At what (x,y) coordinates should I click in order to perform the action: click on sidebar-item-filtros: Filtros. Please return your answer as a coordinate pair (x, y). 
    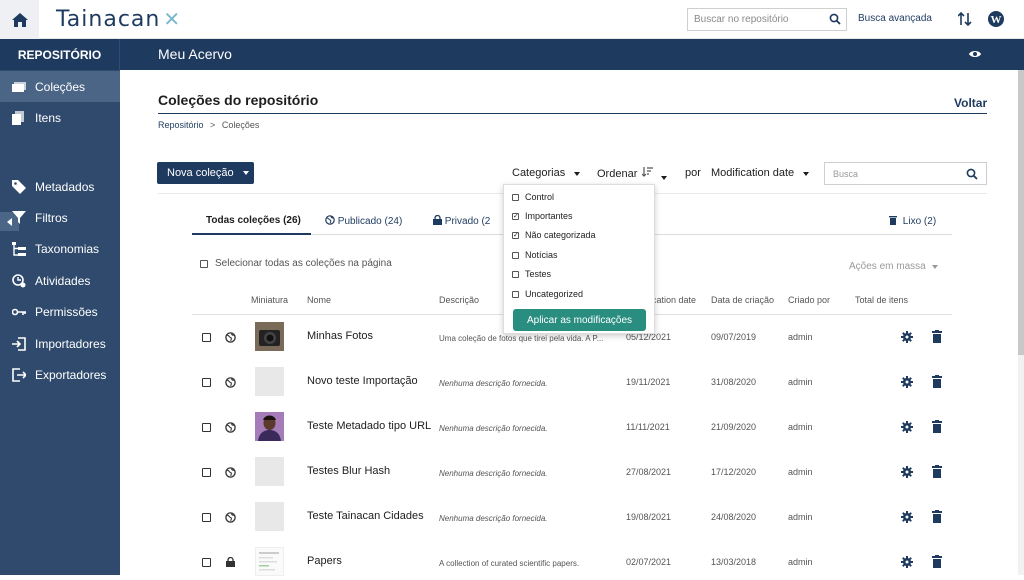
    Looking at the image, I should click on (60, 217).